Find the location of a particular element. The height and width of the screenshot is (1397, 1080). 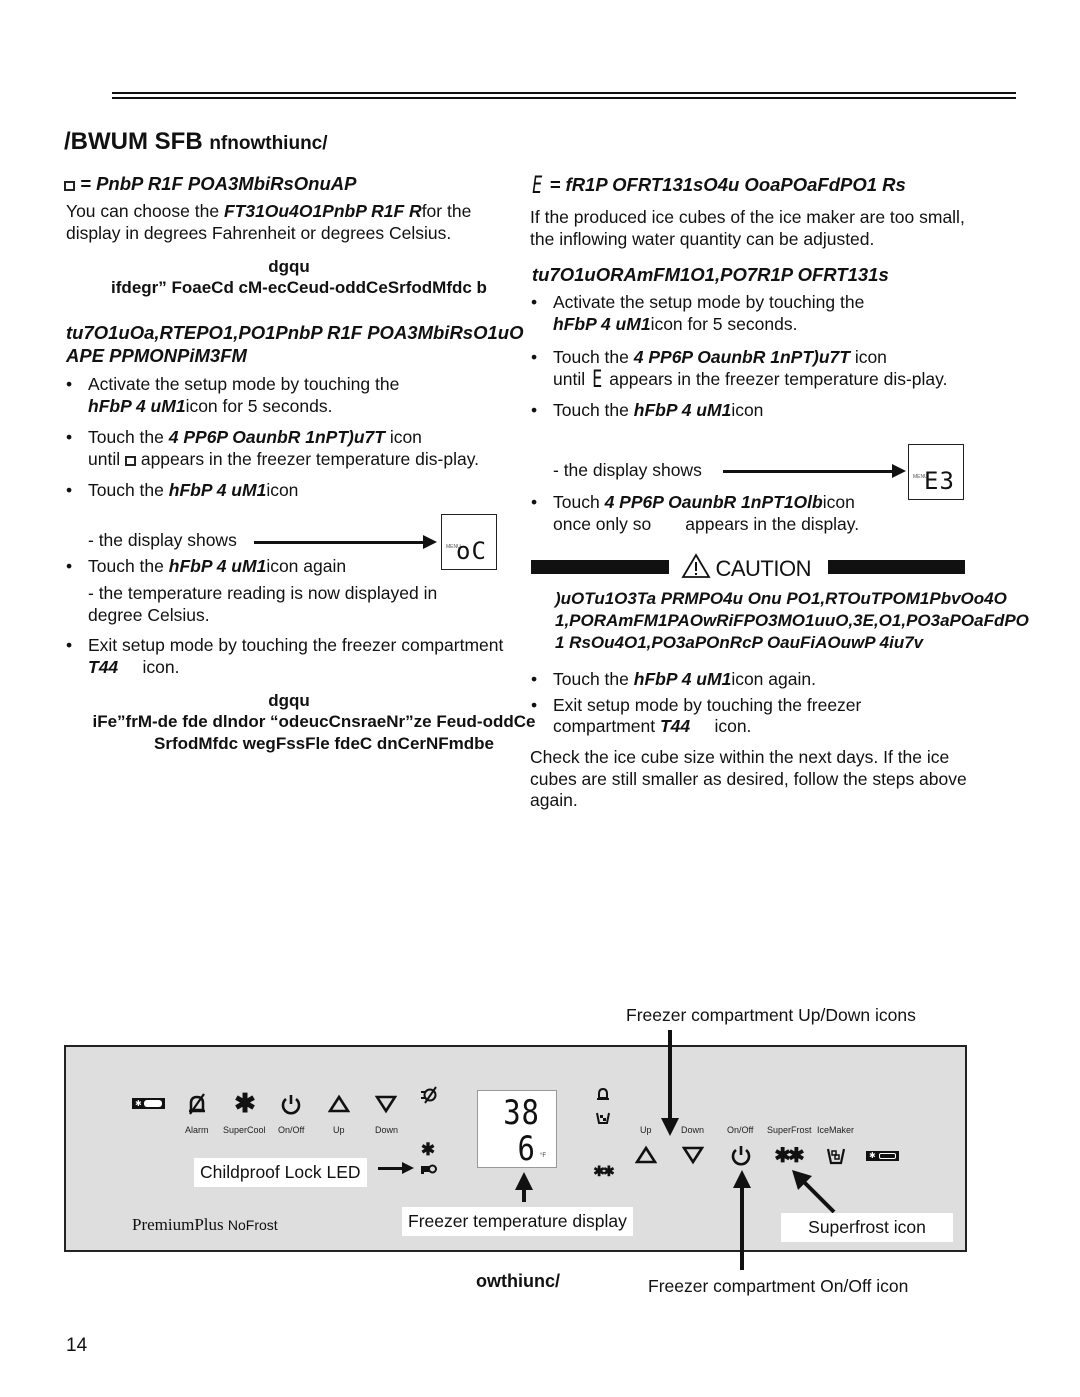

step-text: Touch is located at coordinates (579, 502).